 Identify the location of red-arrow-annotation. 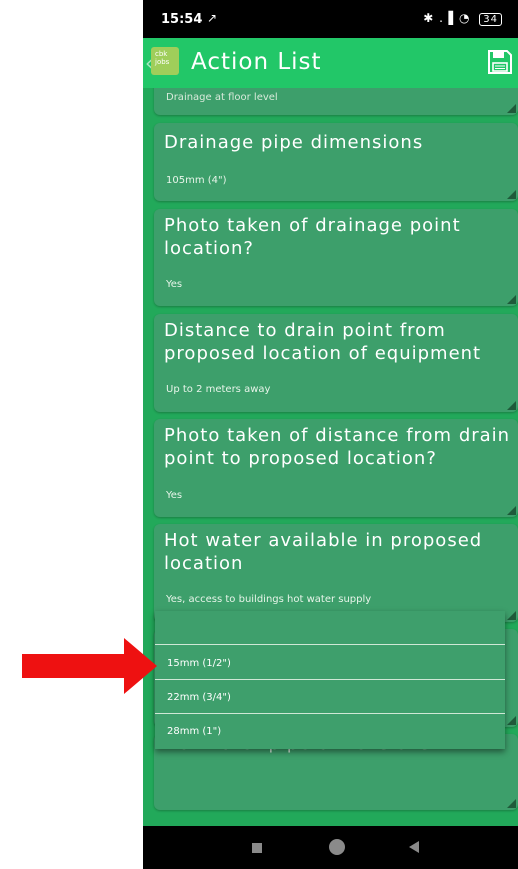
(89, 666).